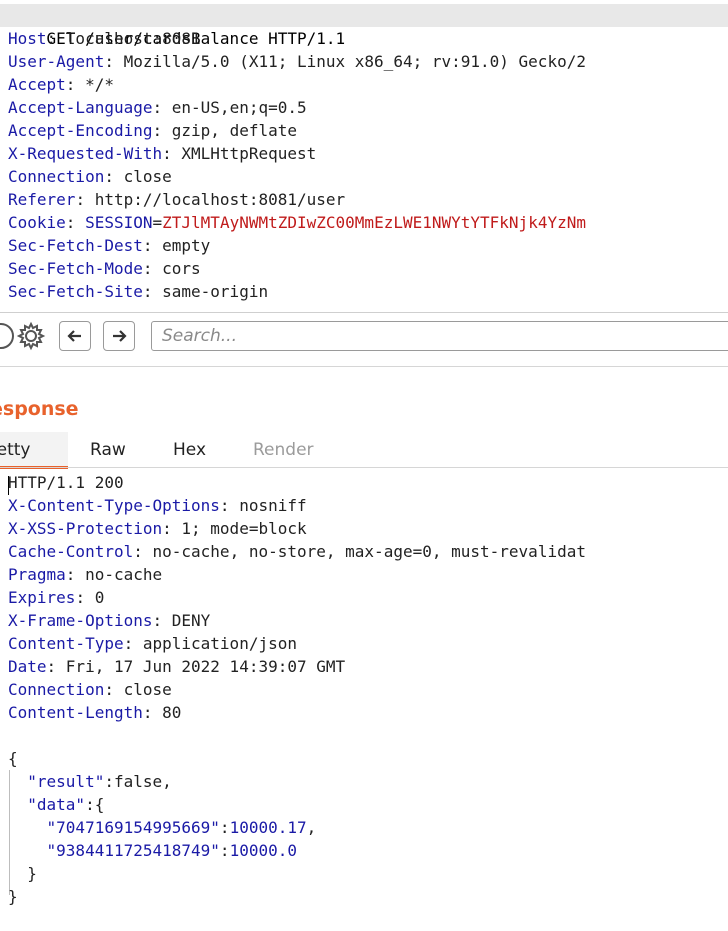  What do you see at coordinates (109, 245) in the screenshot?
I see `request-header-sec-fetch-dest: Sec-Fetch-Dest: empty` at bounding box center [109, 245].